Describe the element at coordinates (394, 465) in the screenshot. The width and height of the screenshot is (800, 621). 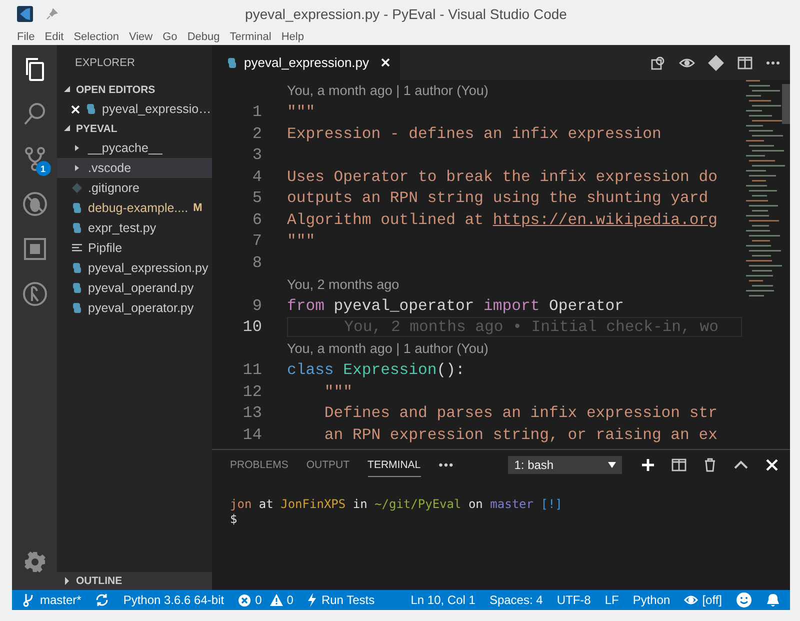
I see `panel-tab: TERMINAL` at that location.